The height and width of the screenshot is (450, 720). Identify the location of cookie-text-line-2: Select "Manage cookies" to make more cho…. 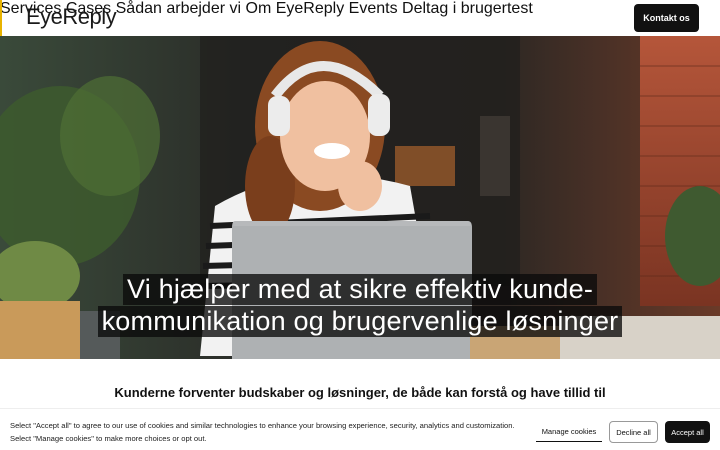
(108, 438).